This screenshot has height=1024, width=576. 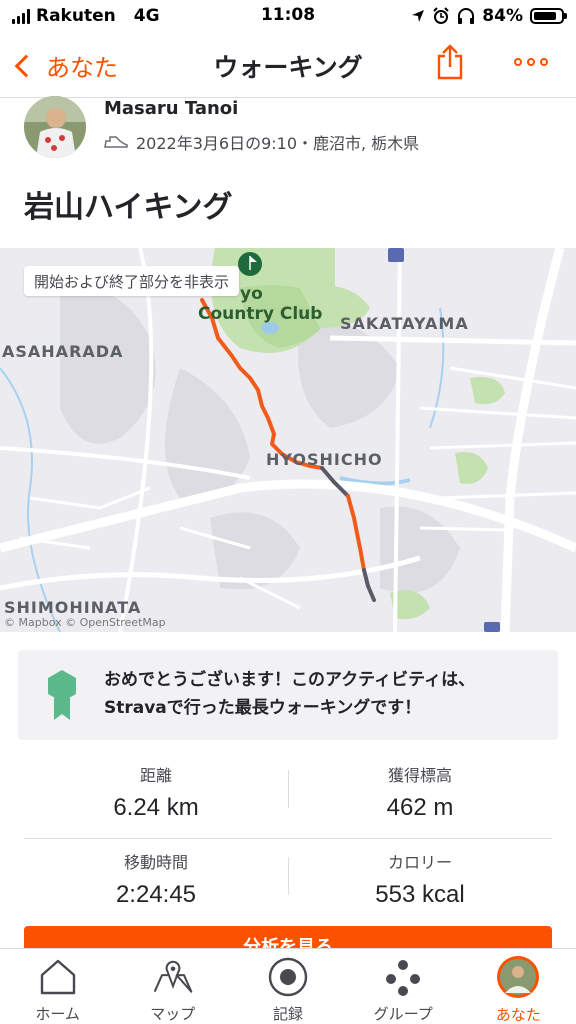 What do you see at coordinates (156, 787) in the screenshot?
I see `stat-distance: 距離 6.24 km` at bounding box center [156, 787].